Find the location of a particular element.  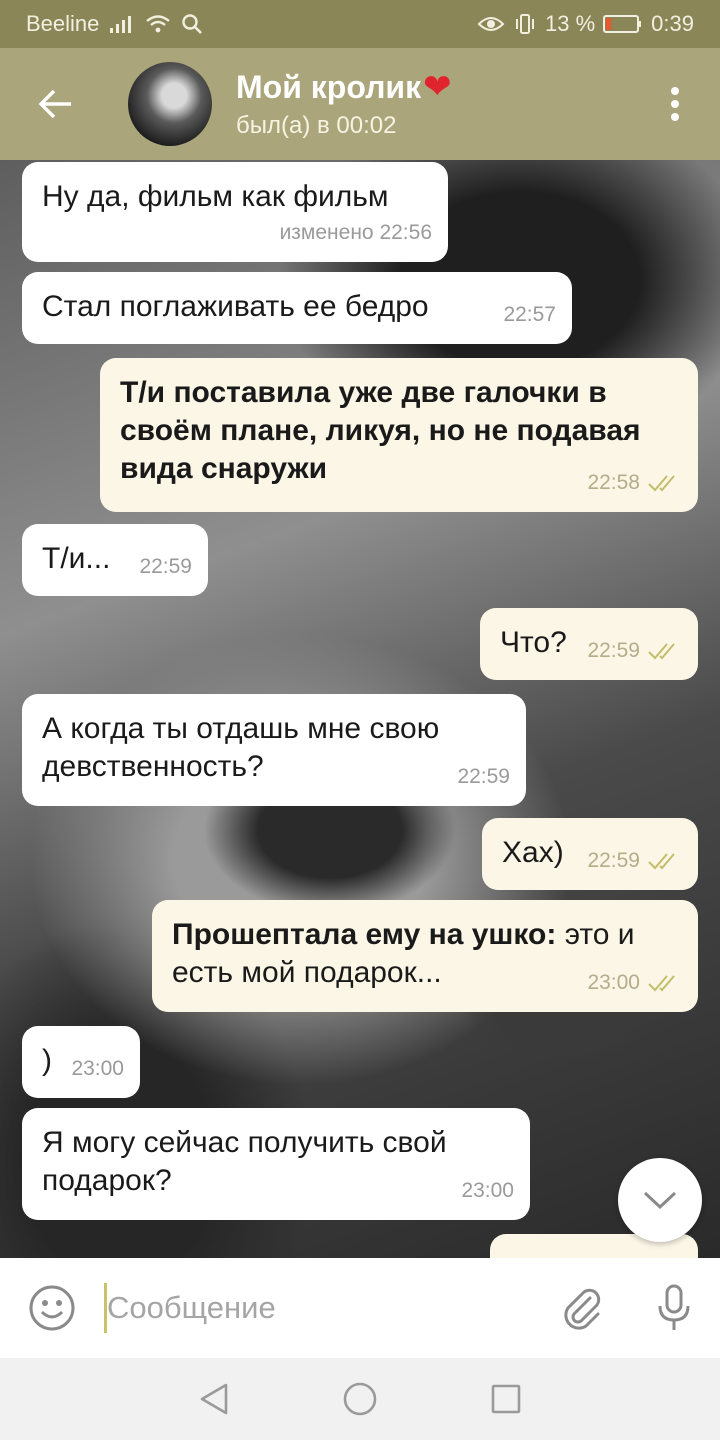

triangle-back-icon is located at coordinates (214, 1399).